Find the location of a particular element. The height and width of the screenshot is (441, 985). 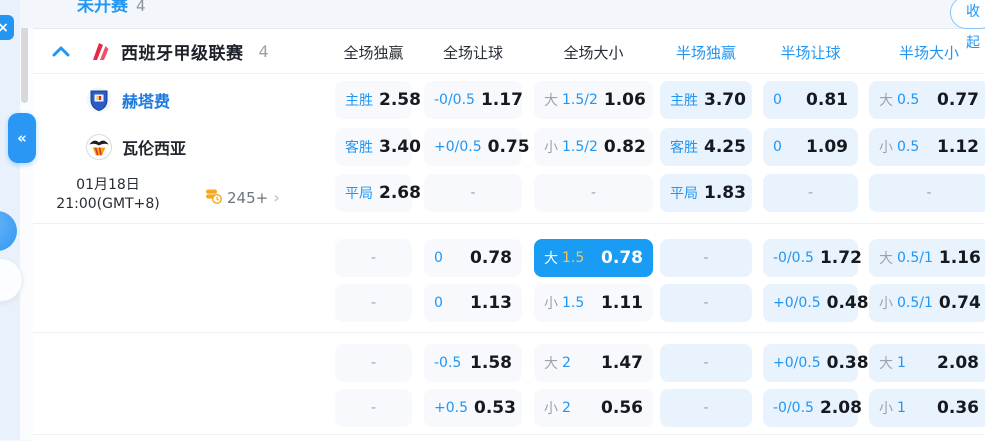

odds-label: +0.5 is located at coordinates (451, 408).